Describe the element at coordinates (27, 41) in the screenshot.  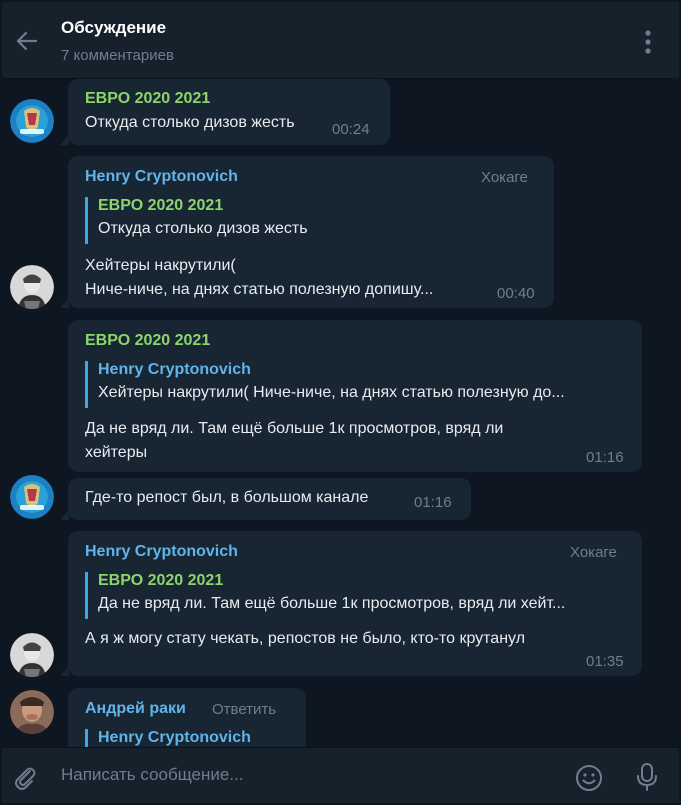
I see `back-arrow-icon` at that location.